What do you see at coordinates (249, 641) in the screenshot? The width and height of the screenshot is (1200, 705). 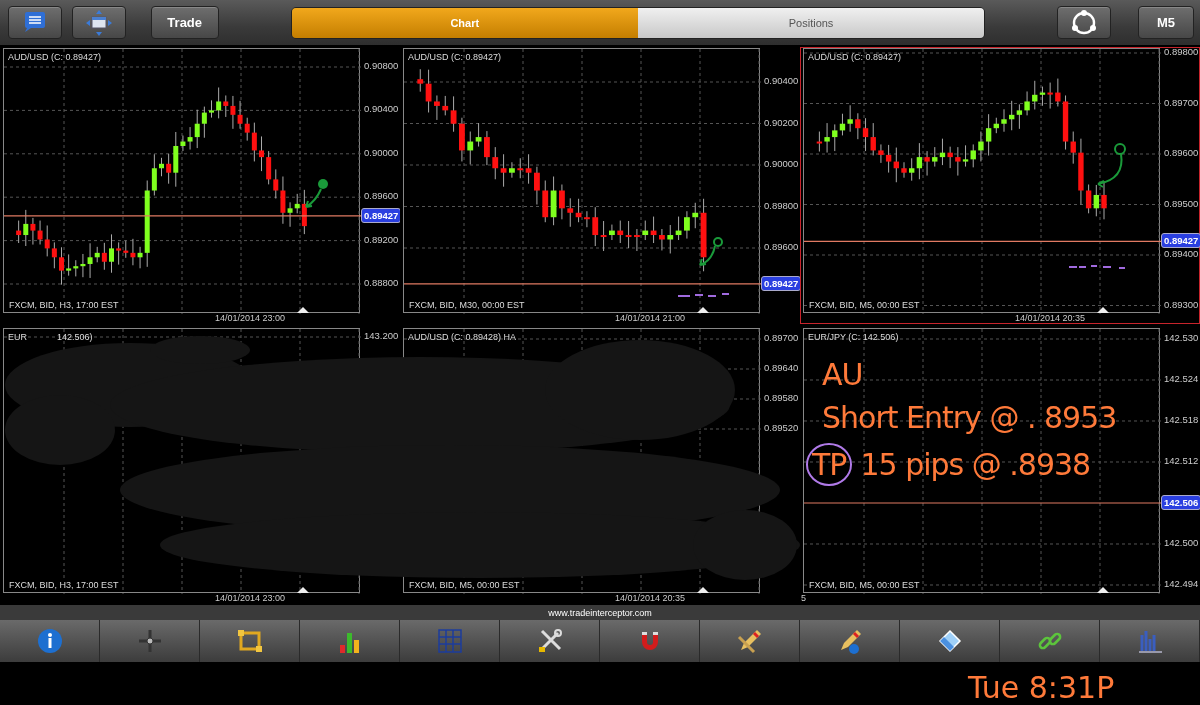 I see `frame-icon` at bounding box center [249, 641].